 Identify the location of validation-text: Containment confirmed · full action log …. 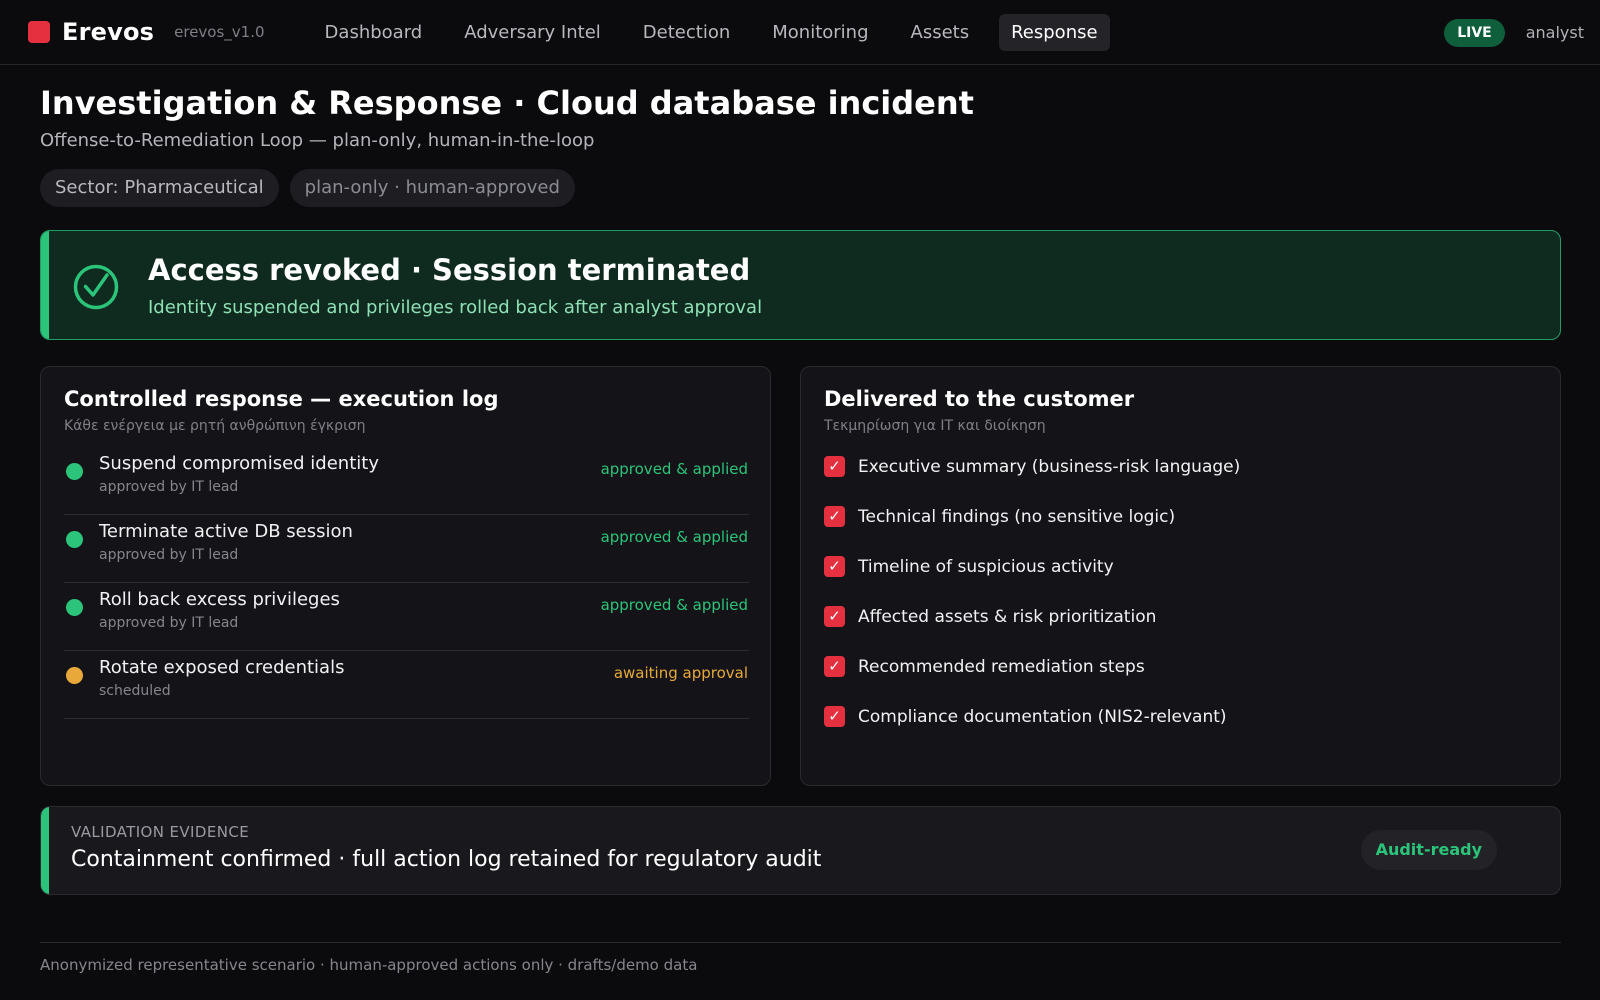
(446, 859).